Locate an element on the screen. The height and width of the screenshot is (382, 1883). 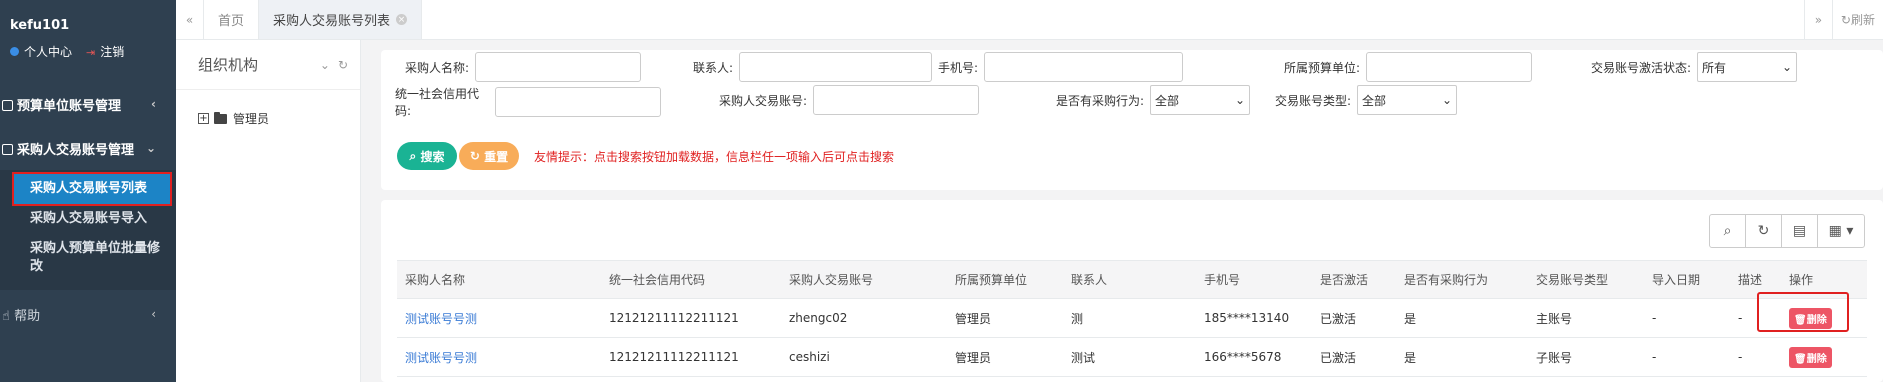
trade-account-input is located at coordinates (896, 100).